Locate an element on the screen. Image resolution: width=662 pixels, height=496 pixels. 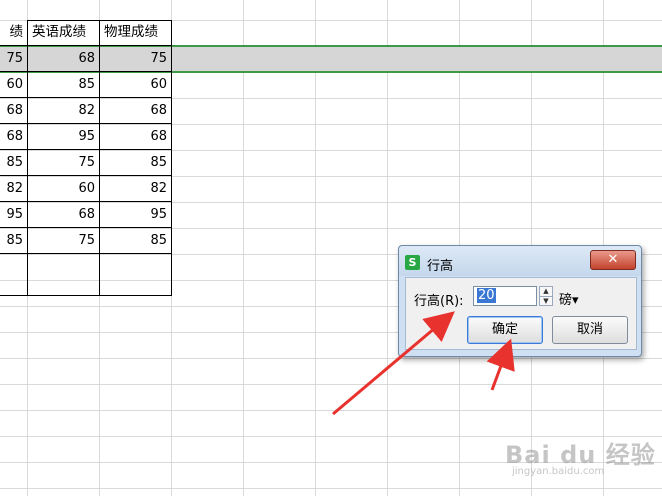
annotation-arrows is located at coordinates (423, 363).